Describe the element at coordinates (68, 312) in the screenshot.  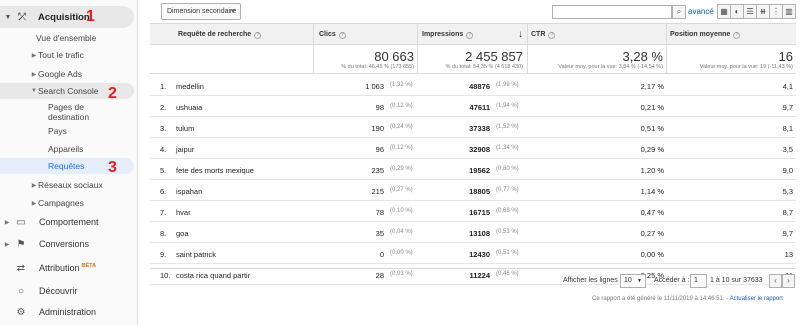
I see `nav-admin: ⚙ Administration` at that location.